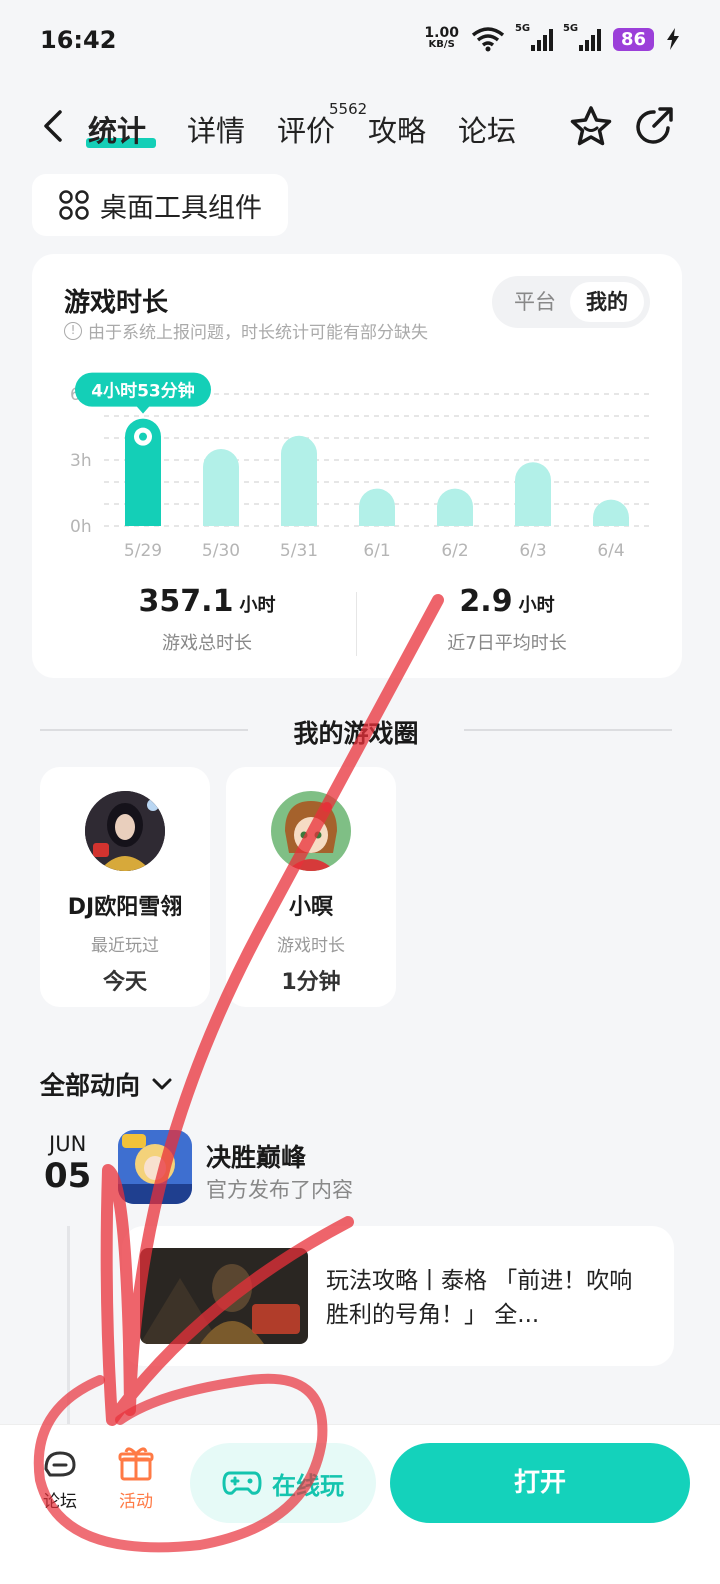 The width and height of the screenshot is (720, 1584). I want to click on stat-average-unit: 小时, so click(536, 605).